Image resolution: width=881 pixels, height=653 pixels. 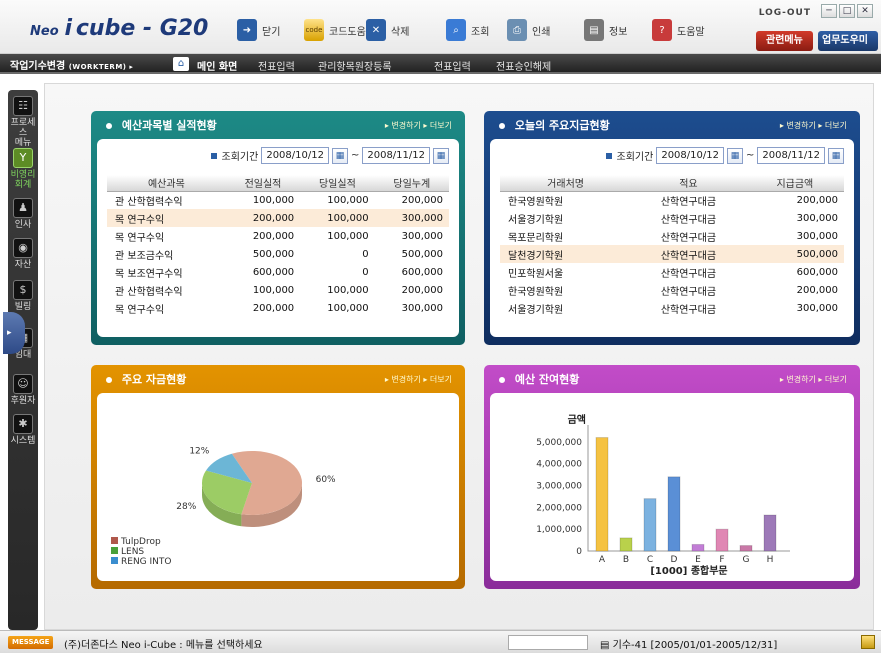 I want to click on app-logo: Neo i cube - G20, so click(x=119, y=28).